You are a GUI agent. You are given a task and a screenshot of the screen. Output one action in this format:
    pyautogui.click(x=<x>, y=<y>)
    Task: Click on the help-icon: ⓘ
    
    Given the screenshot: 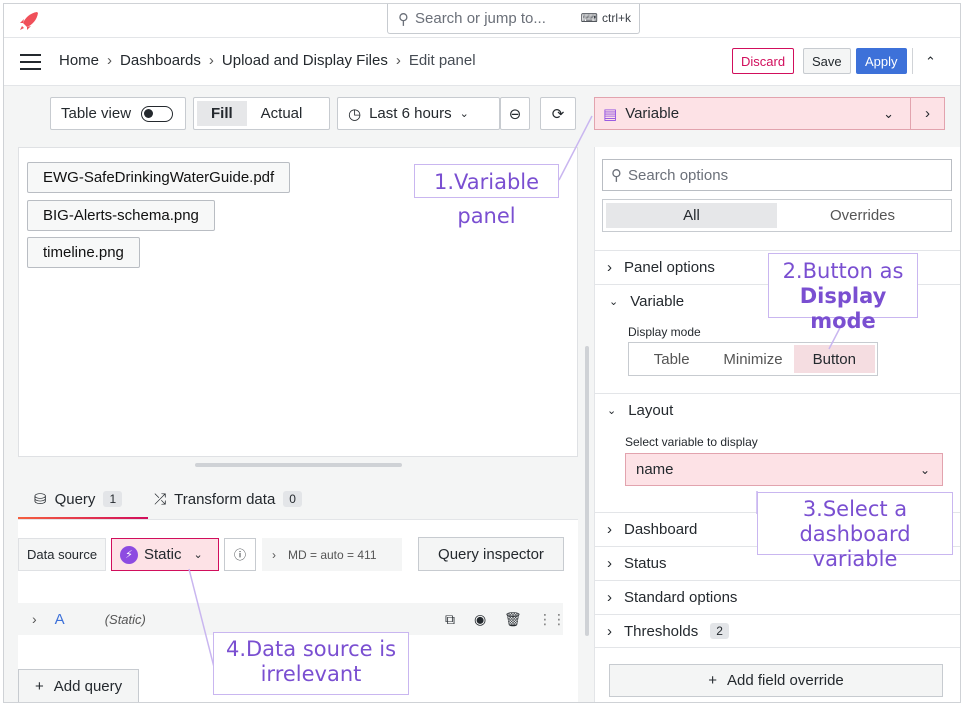 What is the action you would take?
    pyautogui.click(x=239, y=555)
    